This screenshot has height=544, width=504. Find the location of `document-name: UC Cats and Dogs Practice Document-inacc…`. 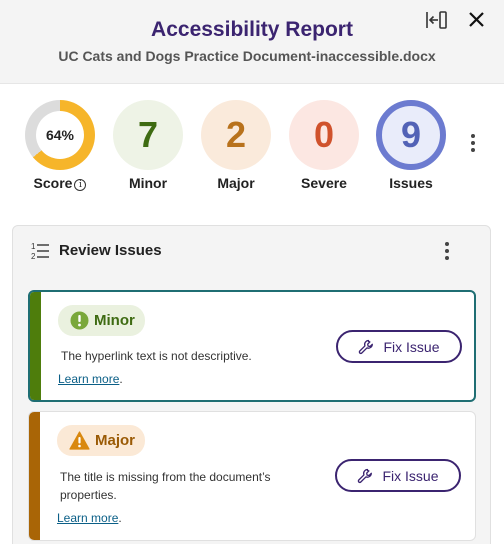

document-name: UC Cats and Dogs Practice Document-inacc… is located at coordinates (247, 56).